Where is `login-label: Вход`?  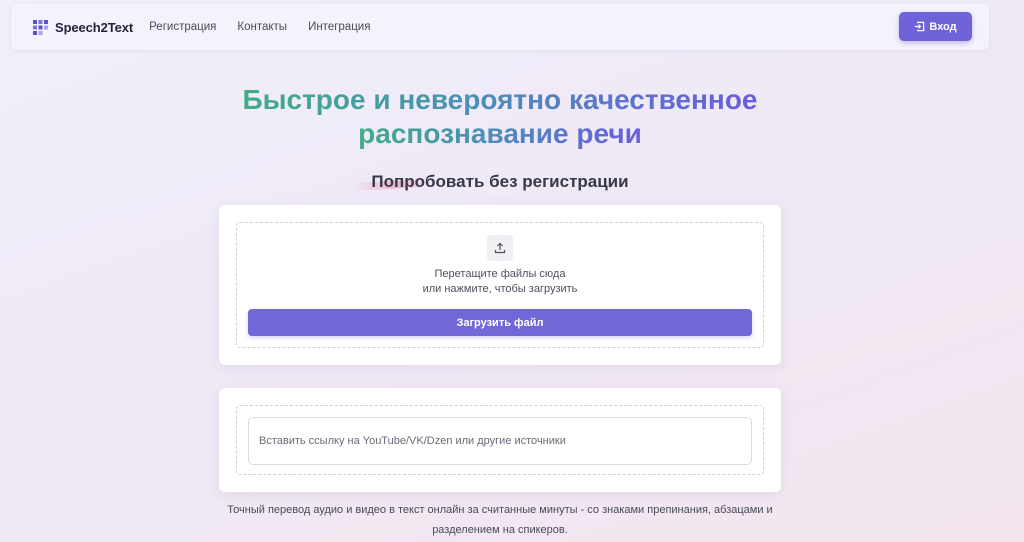 login-label: Вход is located at coordinates (943, 26).